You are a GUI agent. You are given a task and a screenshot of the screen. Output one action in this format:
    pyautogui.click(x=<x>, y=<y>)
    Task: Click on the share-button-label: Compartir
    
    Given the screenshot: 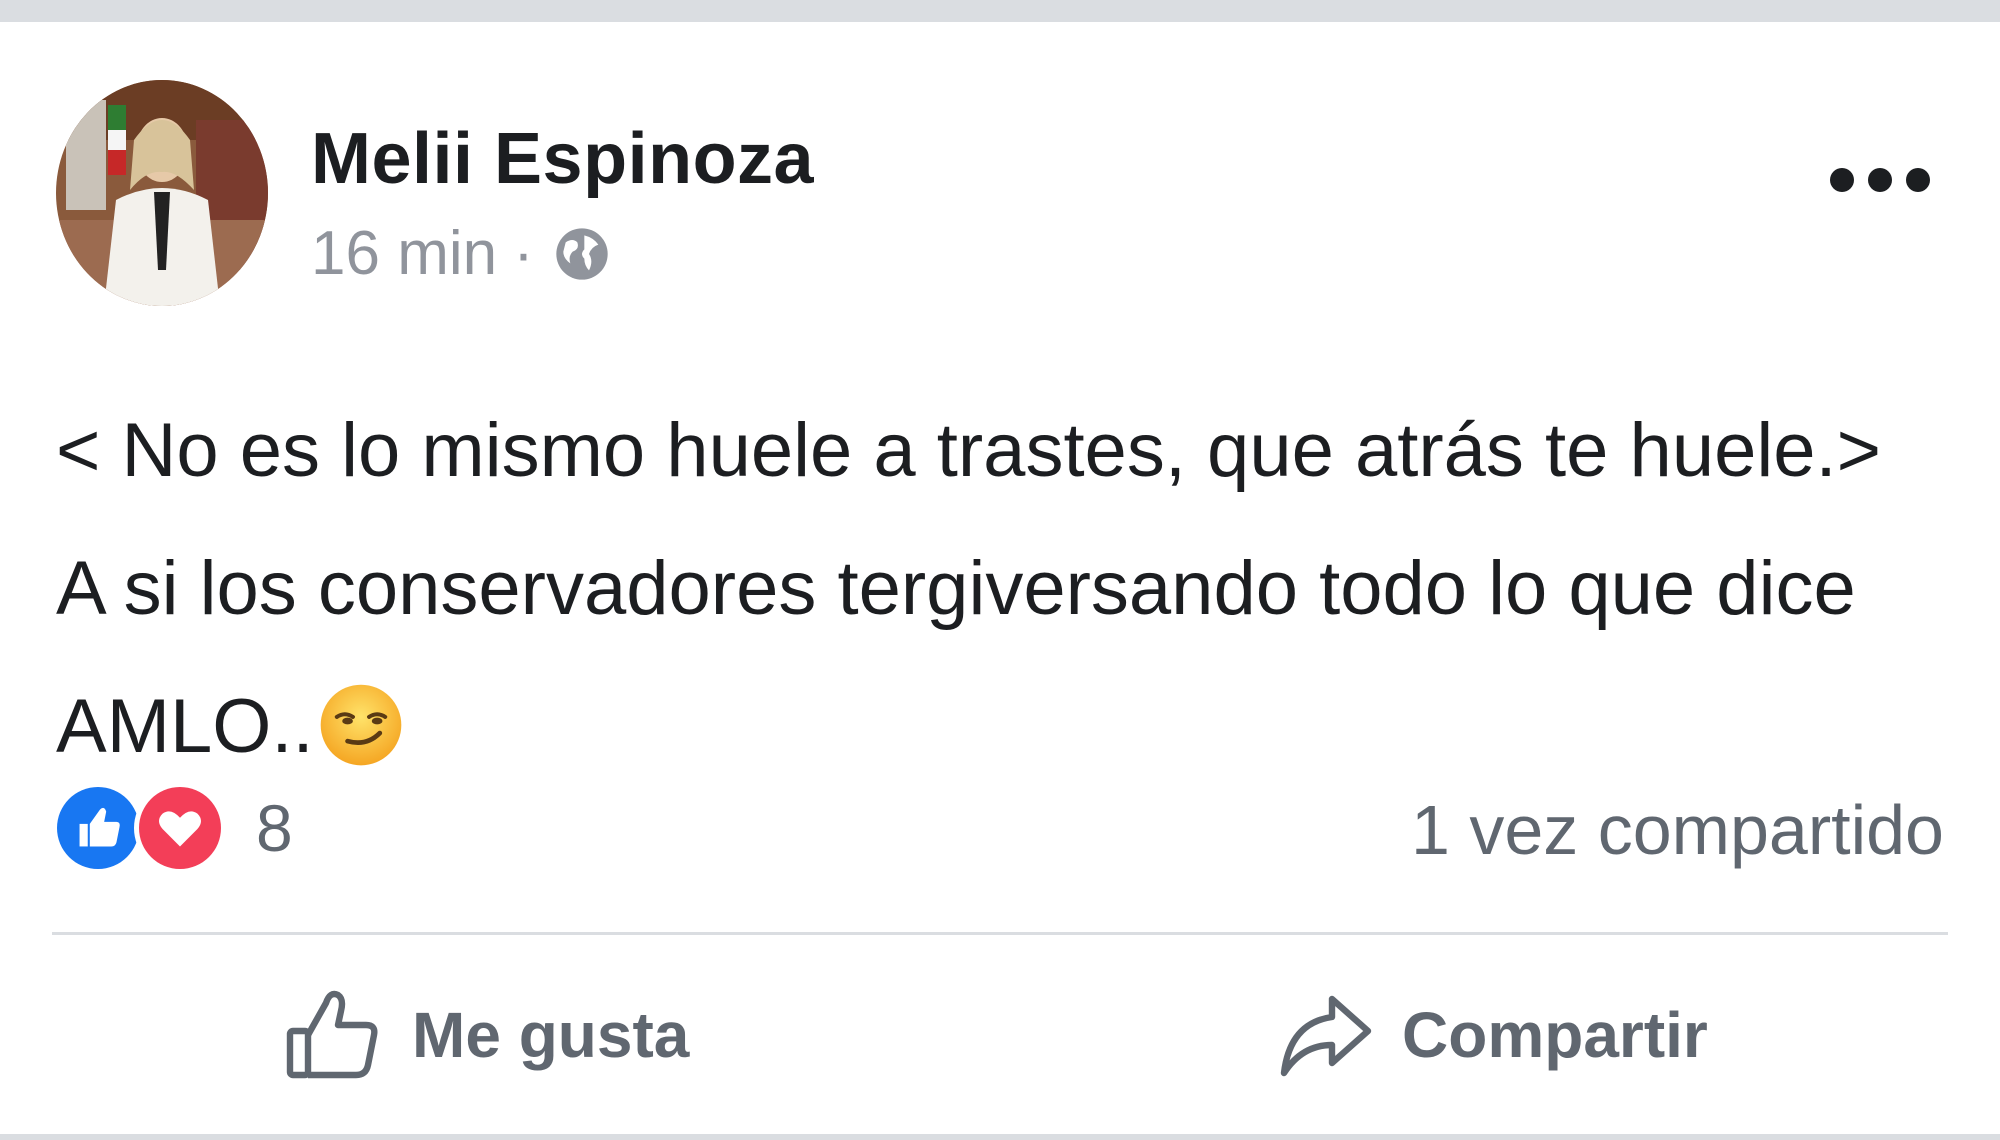 What is the action you would take?
    pyautogui.click(x=1555, y=1035)
    